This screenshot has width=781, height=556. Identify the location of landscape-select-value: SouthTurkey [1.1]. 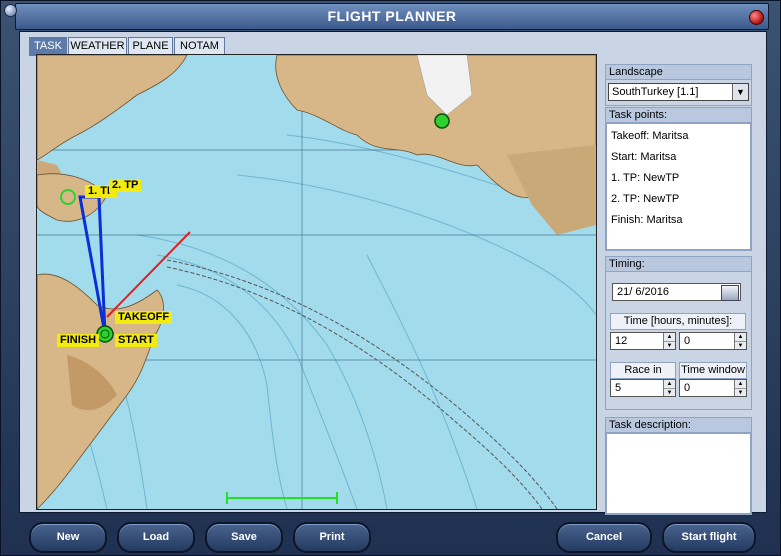
(655, 92).